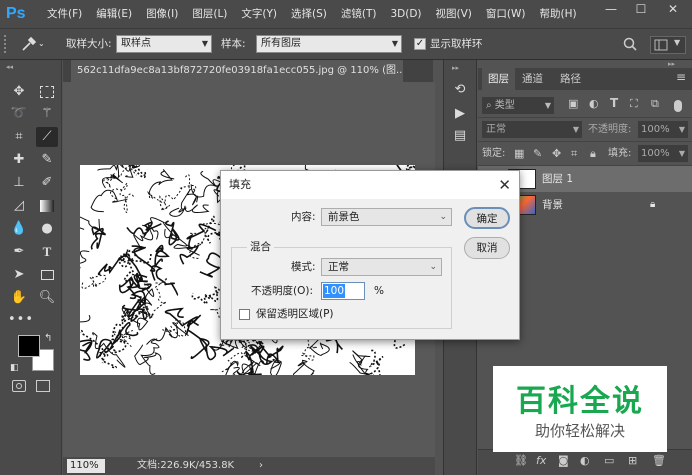 The image size is (692, 475). What do you see at coordinates (19, 183) in the screenshot?
I see `clone-stamp-icon: ⊥` at bounding box center [19, 183].